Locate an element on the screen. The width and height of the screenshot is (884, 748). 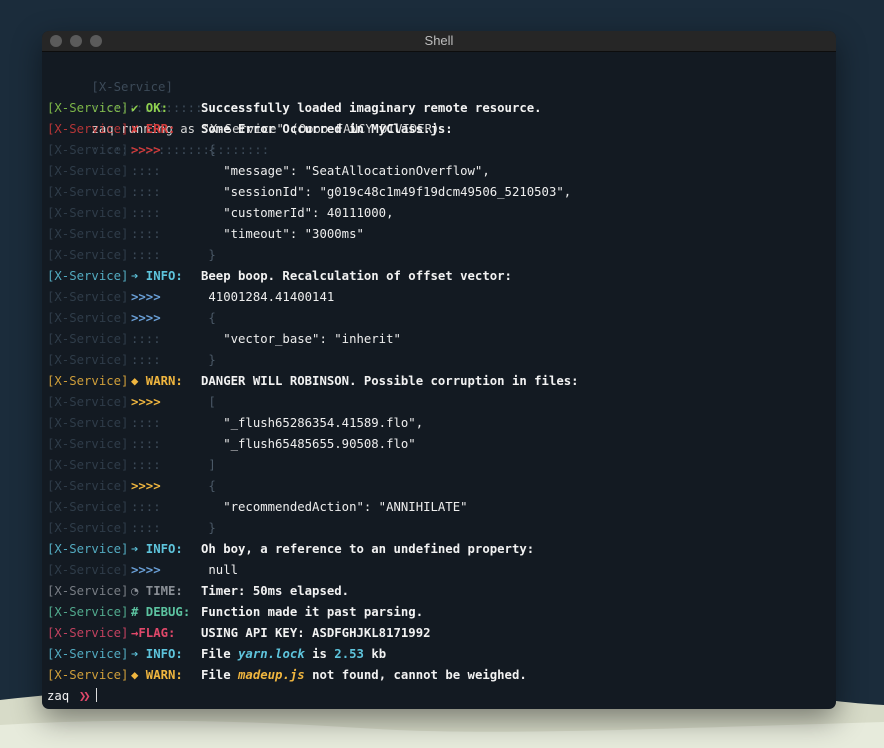
command-prompt: zaq ❯❯ is located at coordinates (72, 694).